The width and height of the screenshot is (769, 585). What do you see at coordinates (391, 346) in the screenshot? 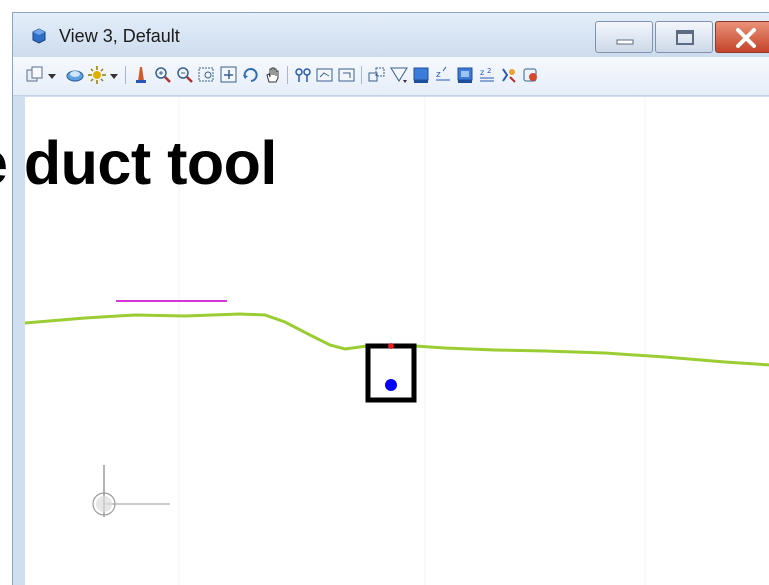
I see `duct-top-marker` at bounding box center [391, 346].